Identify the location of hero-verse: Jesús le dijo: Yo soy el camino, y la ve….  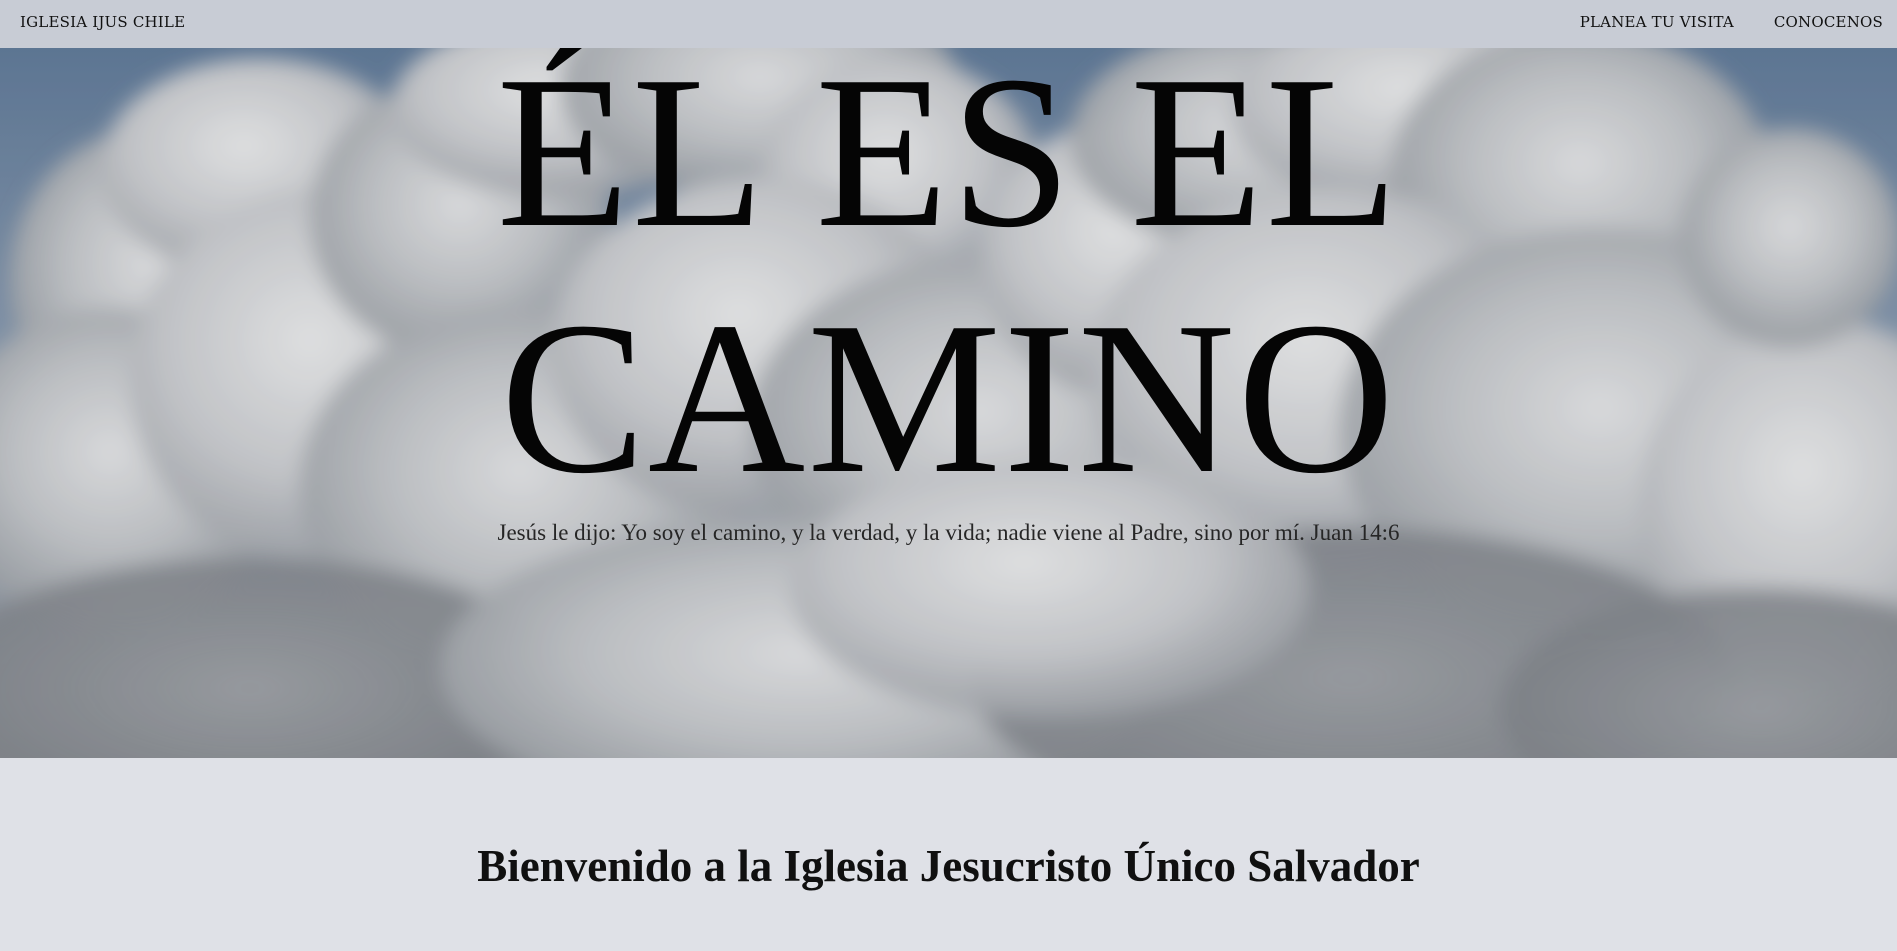
(948, 532).